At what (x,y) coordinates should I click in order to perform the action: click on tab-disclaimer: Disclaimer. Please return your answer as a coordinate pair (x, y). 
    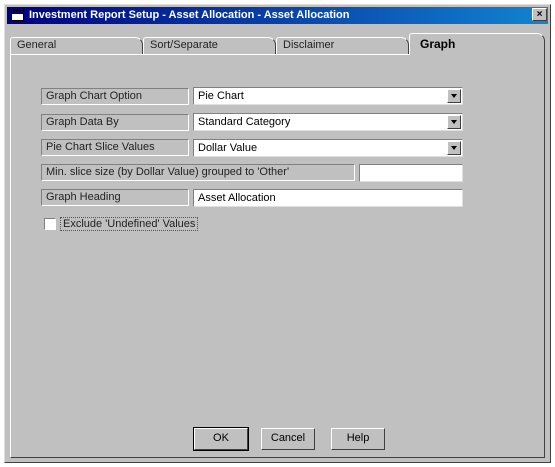
    Looking at the image, I should click on (342, 45).